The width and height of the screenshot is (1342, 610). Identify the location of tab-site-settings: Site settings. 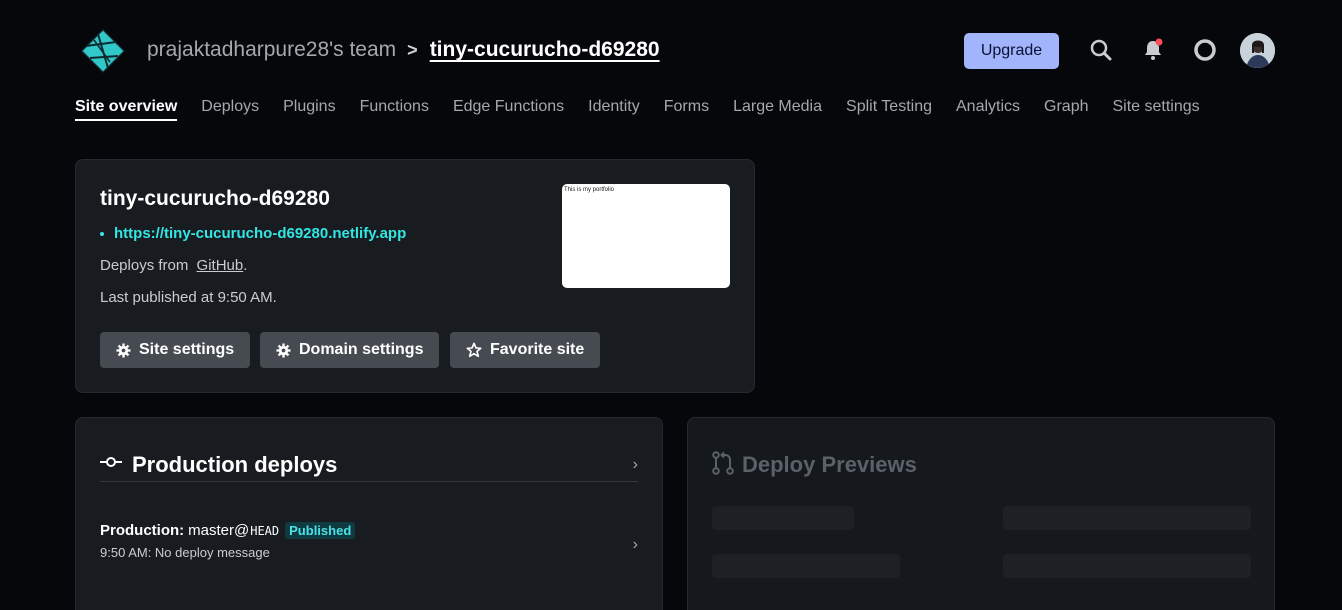
(1156, 109).